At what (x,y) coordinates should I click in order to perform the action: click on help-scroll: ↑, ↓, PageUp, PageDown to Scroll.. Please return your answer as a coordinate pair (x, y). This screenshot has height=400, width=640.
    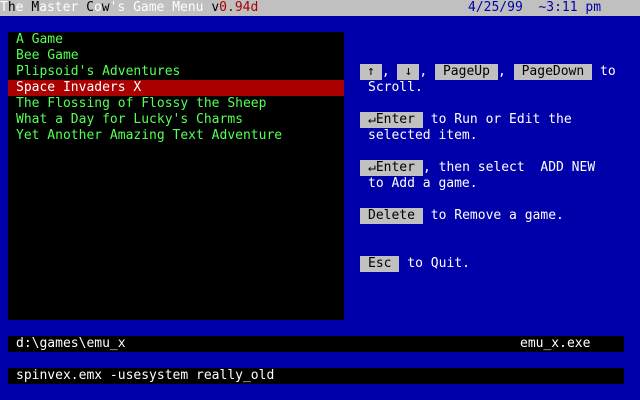
    Looking at the image, I should click on (496, 80).